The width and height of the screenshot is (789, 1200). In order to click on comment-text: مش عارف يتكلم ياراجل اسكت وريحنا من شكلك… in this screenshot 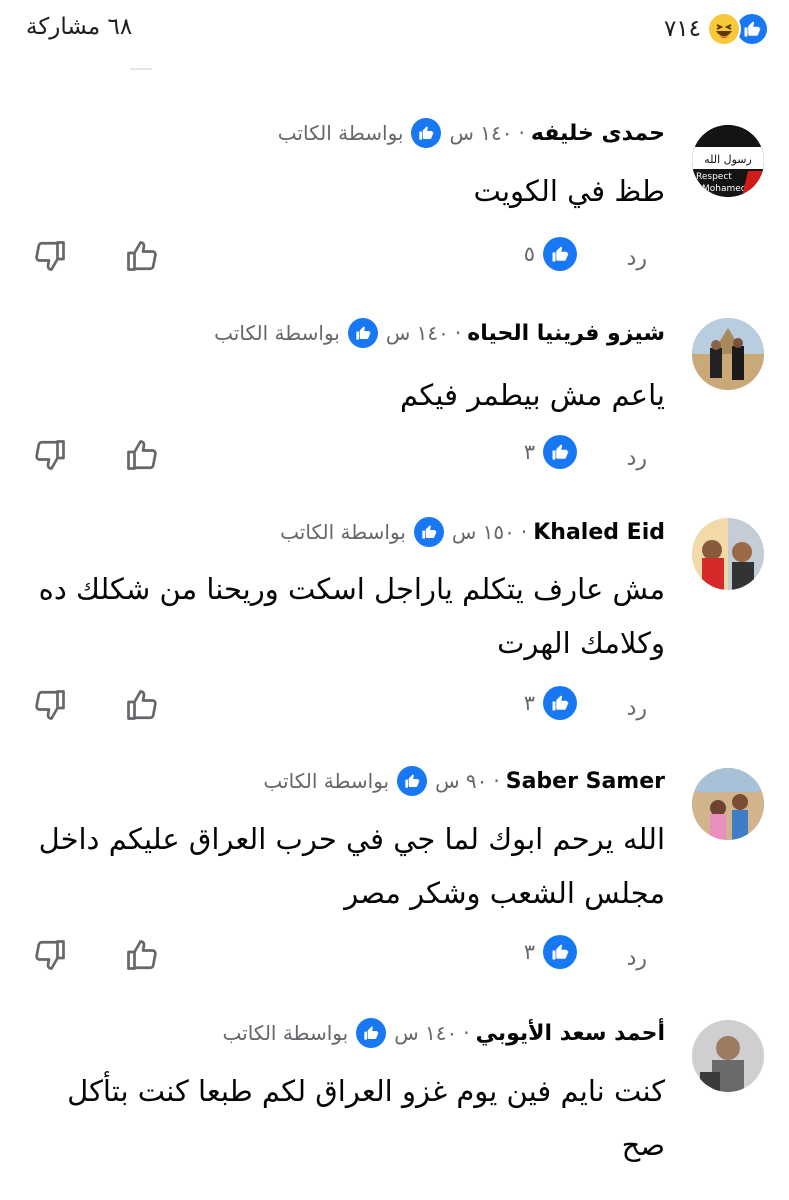, I will do `click(351, 616)`.